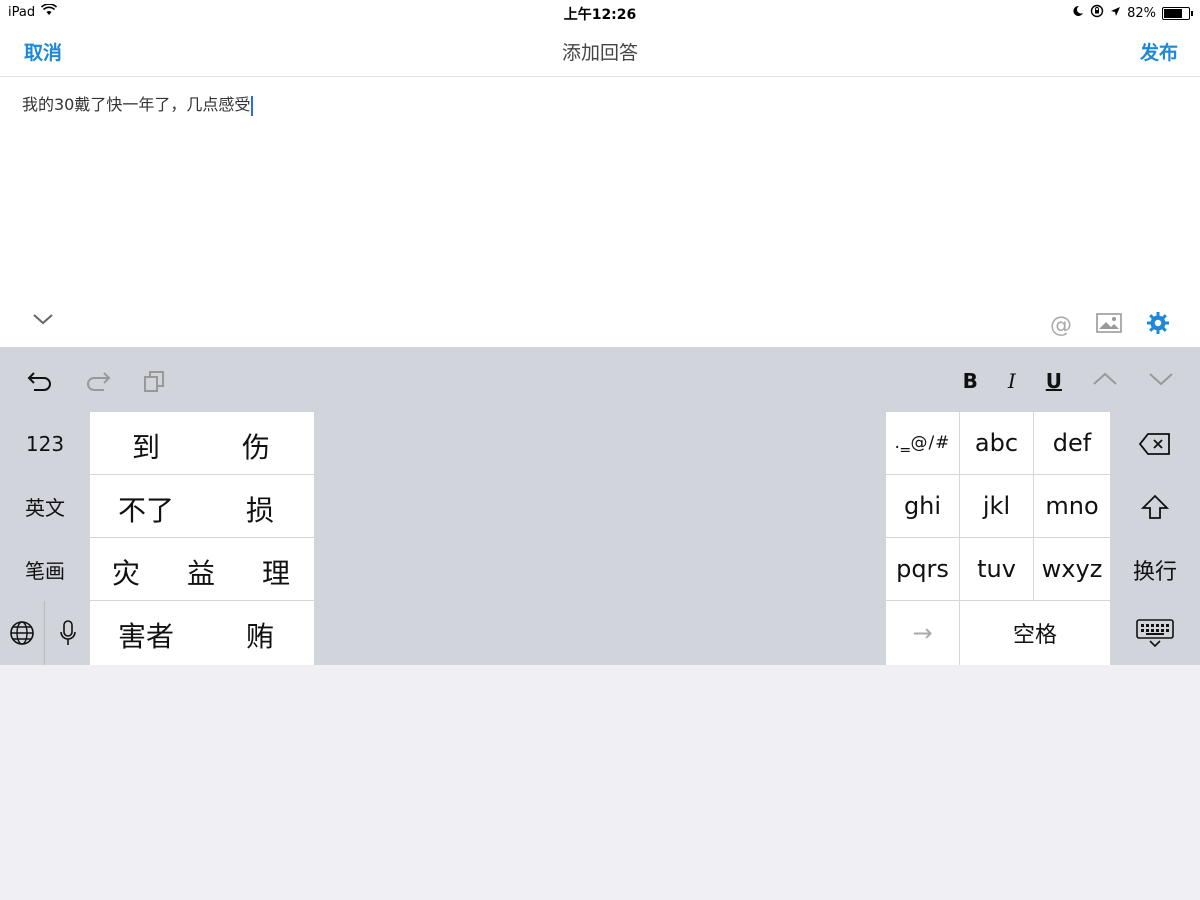 The image size is (1200, 900). Describe the element at coordinates (997, 443) in the screenshot. I see `abc-key: abc` at that location.